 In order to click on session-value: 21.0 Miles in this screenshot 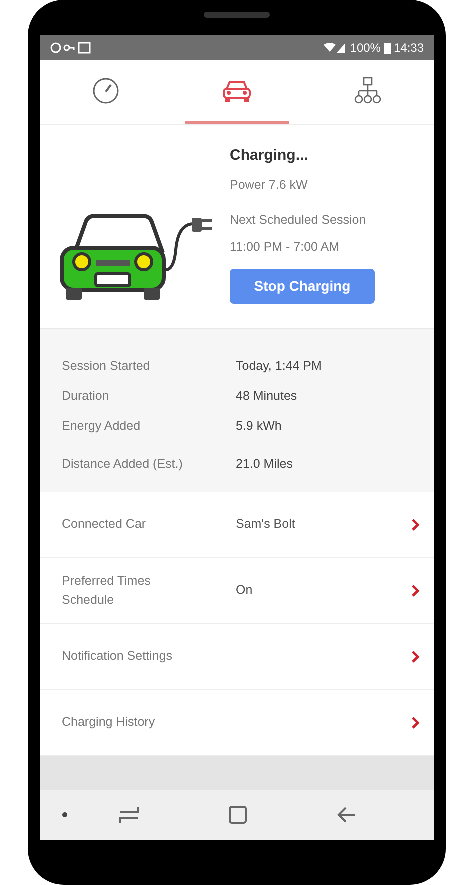, I will do `click(264, 464)`.